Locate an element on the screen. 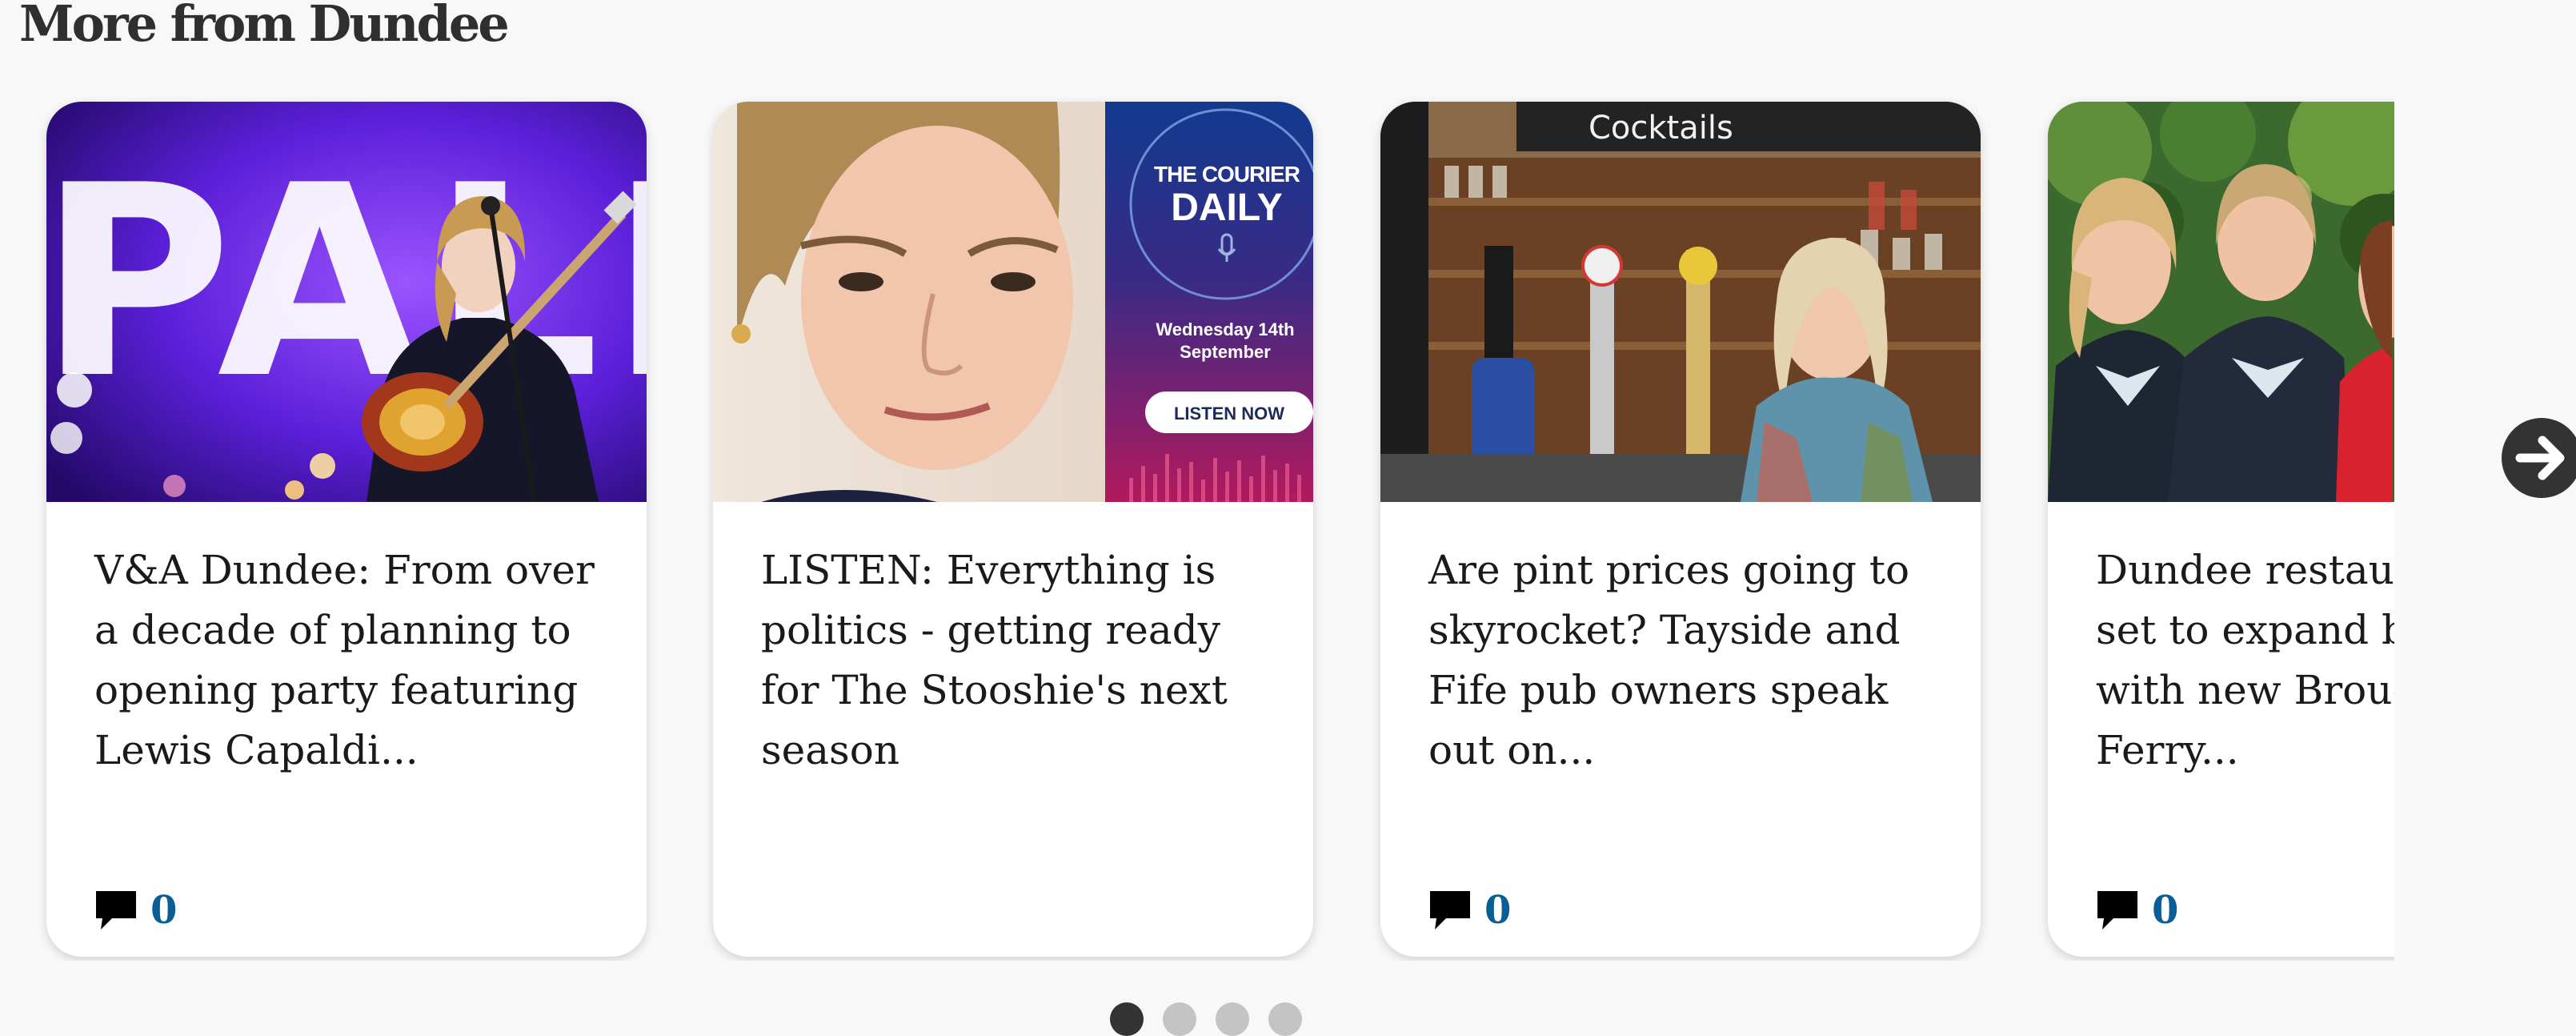  card-image-concert: PALDI is located at coordinates (346, 302).